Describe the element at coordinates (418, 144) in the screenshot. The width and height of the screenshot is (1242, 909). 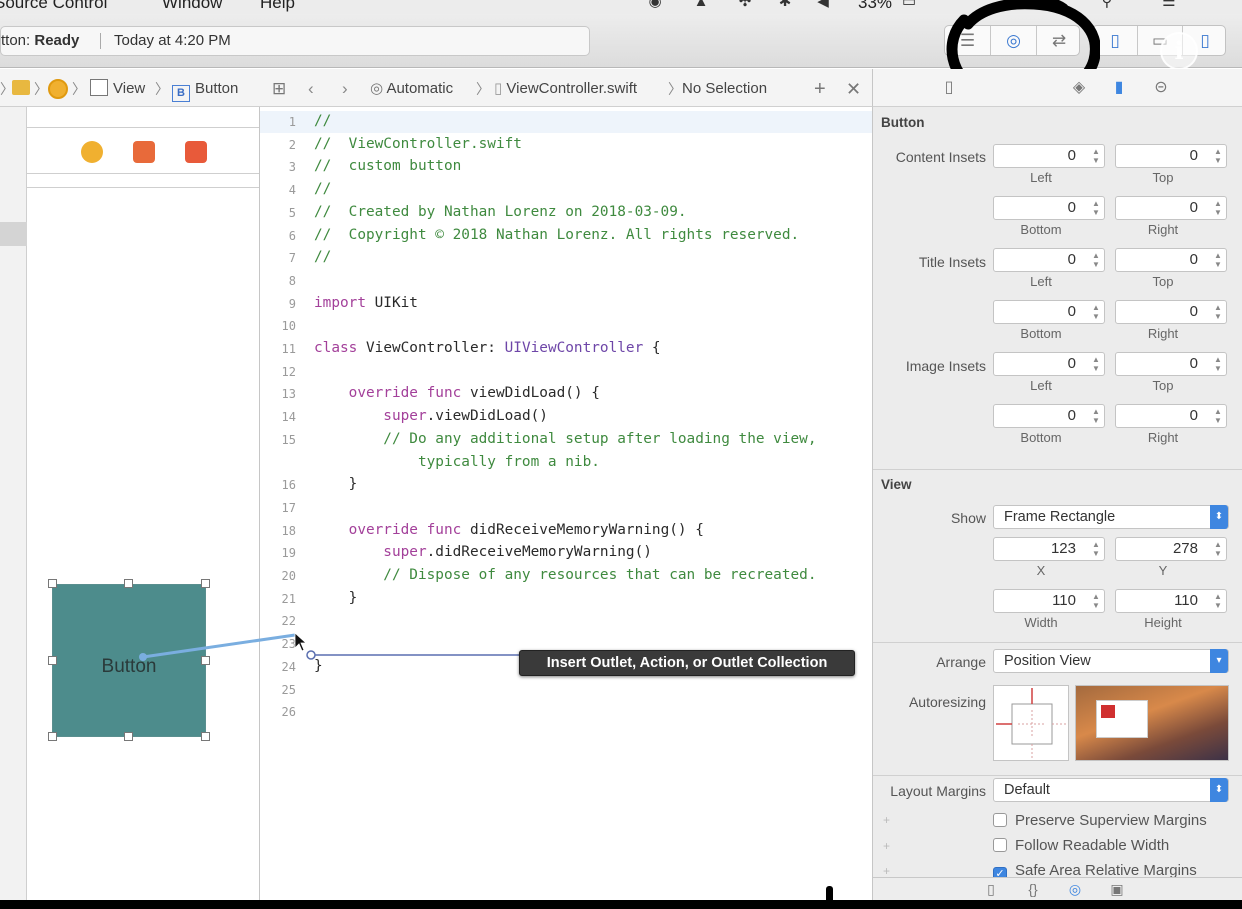
I see `code-line: // ViewController.swift` at that location.